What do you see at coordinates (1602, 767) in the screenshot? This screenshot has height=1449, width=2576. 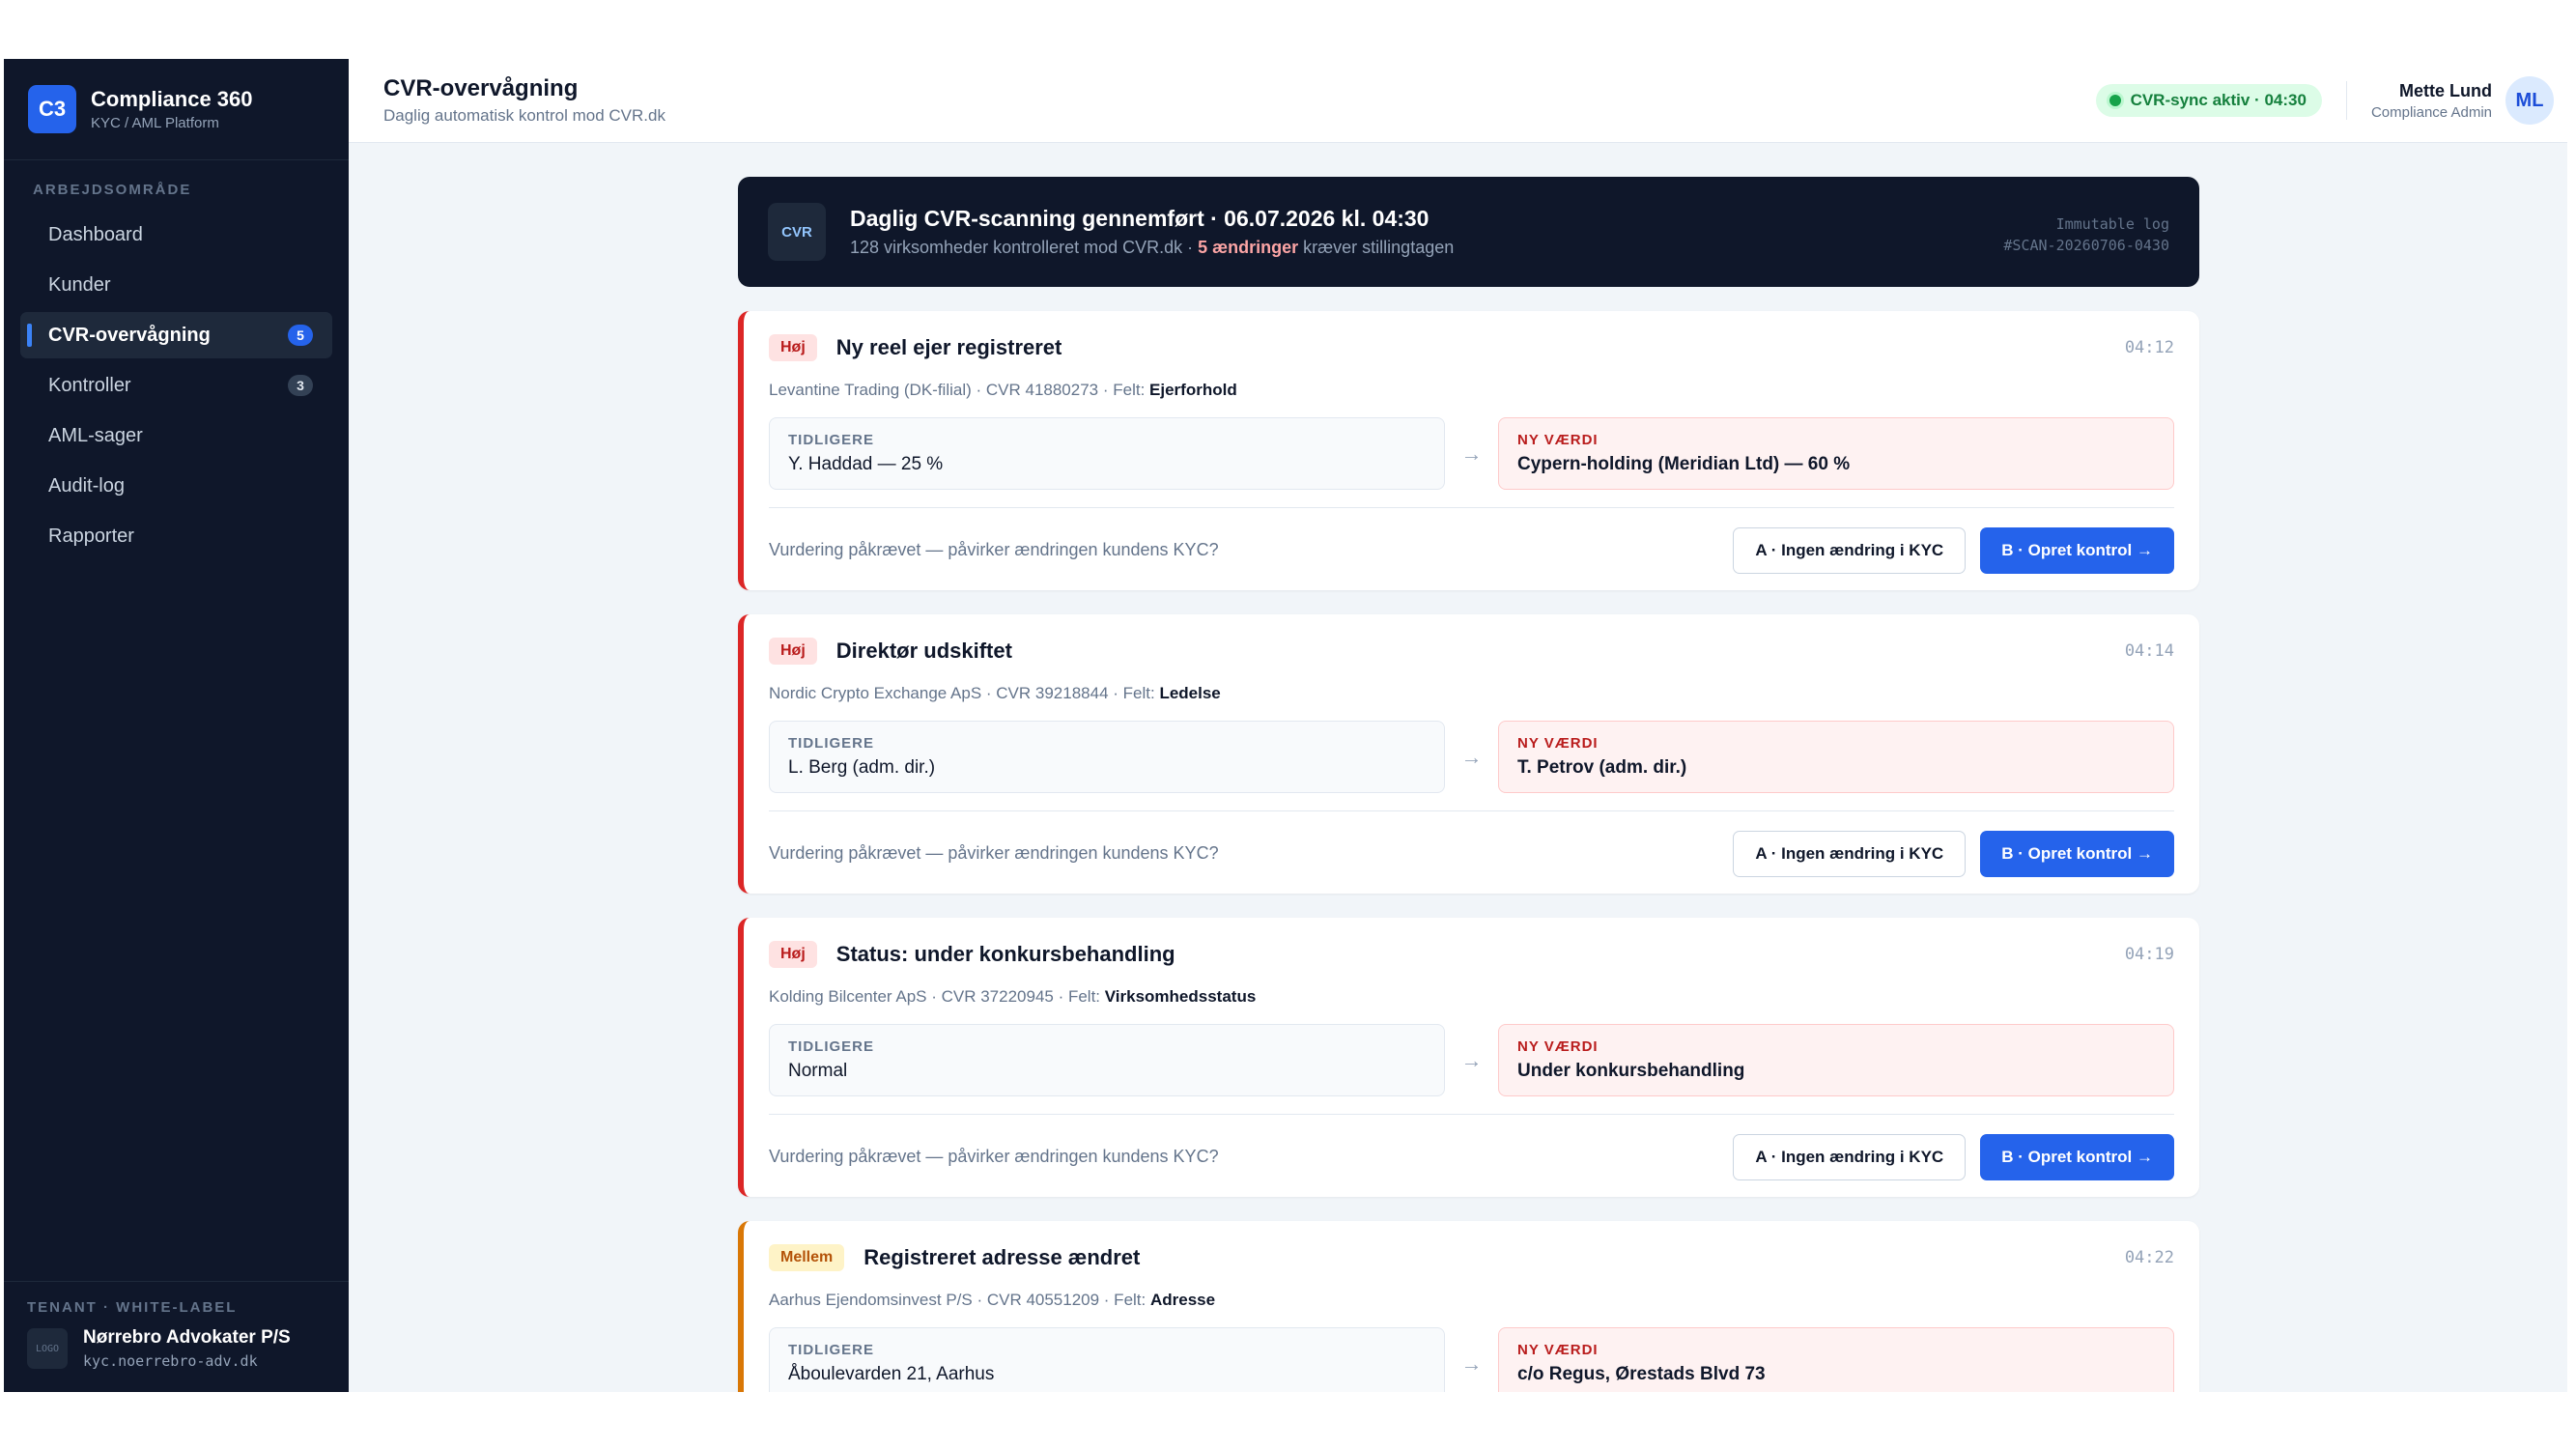 I see `new-value: T. Petrov (adm. dir.)` at bounding box center [1602, 767].